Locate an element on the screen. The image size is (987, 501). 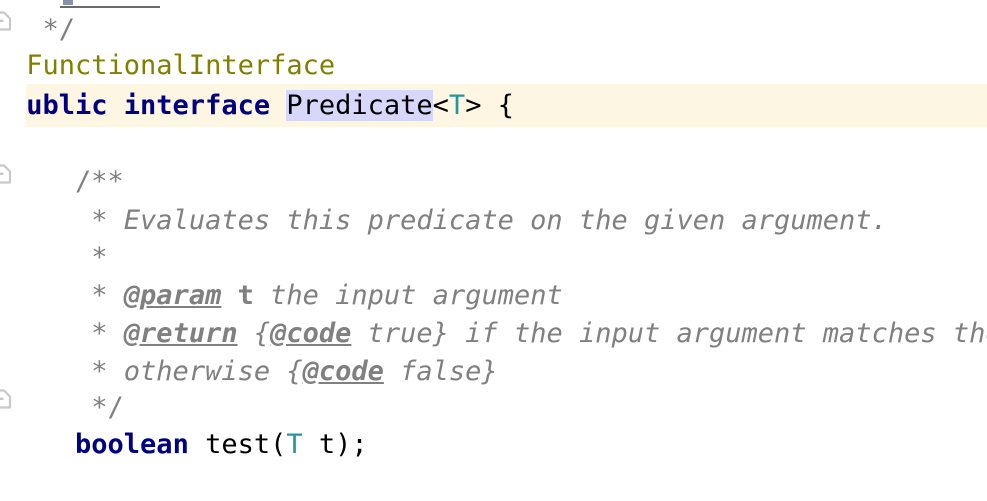
code-line: @FunctionalInterface is located at coordinates (493, 65).